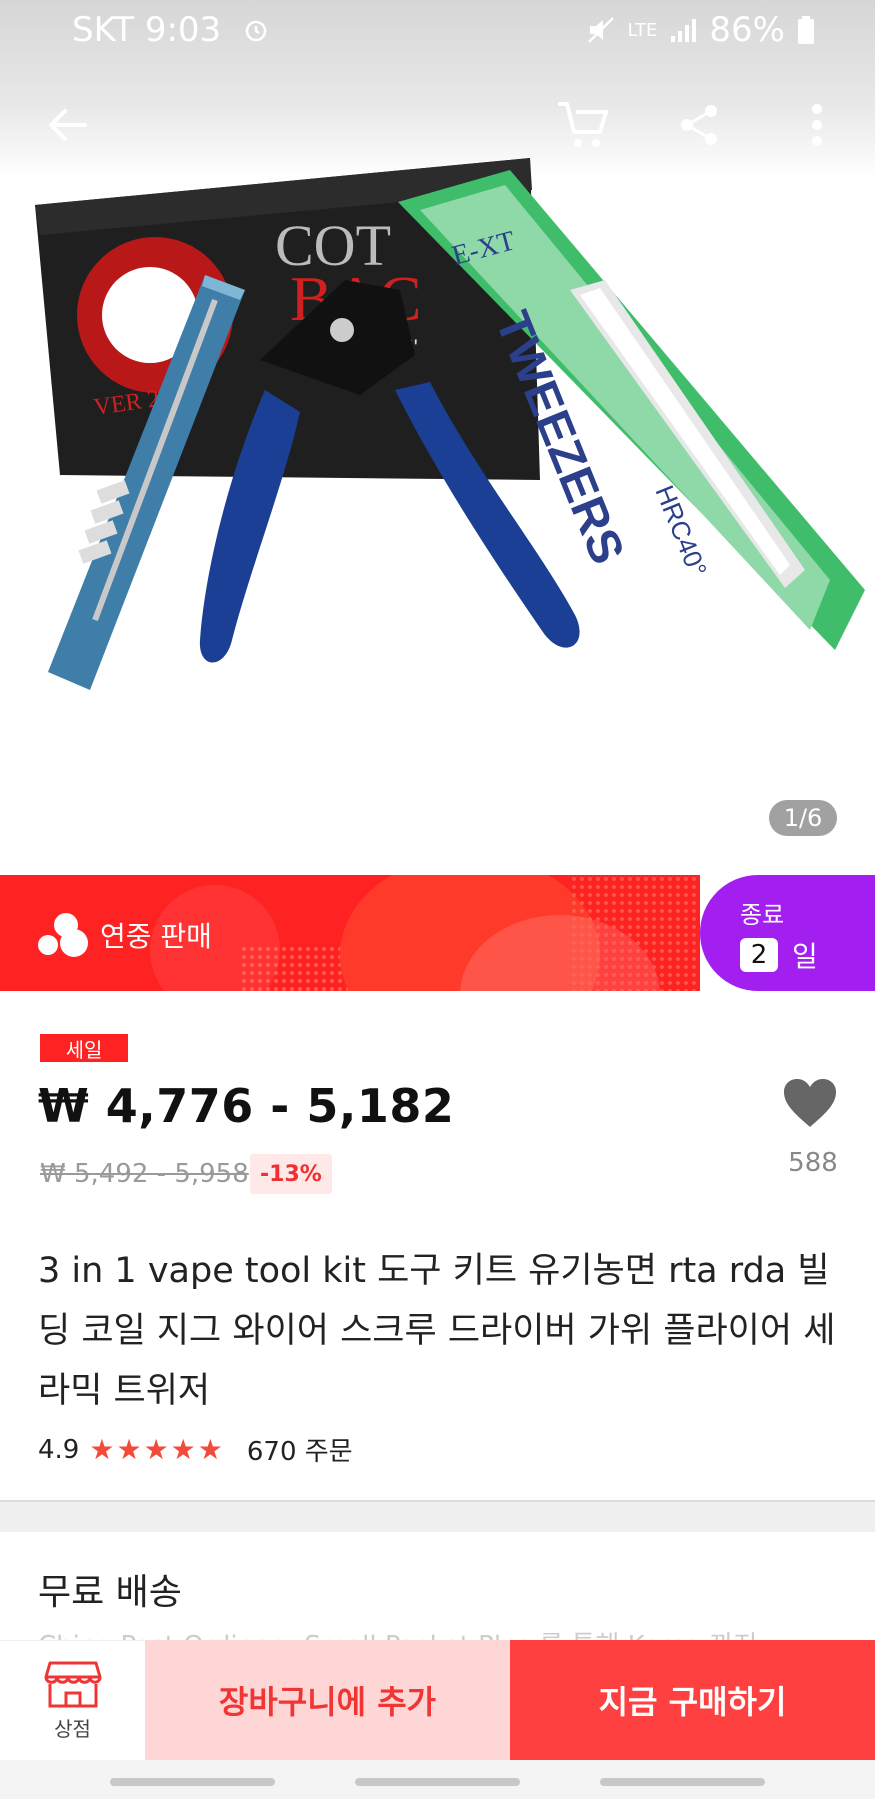 This screenshot has height=1799, width=875. I want to click on nav-home, so click(437, 1782).